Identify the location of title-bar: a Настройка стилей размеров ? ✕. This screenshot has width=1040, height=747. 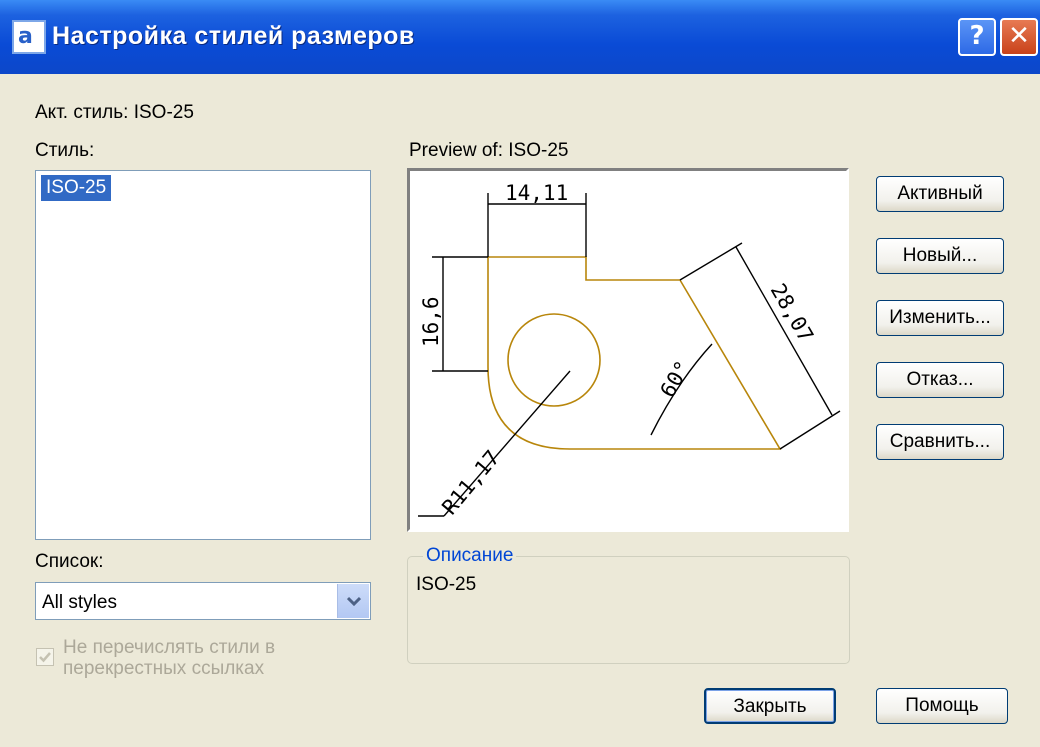
(520, 37).